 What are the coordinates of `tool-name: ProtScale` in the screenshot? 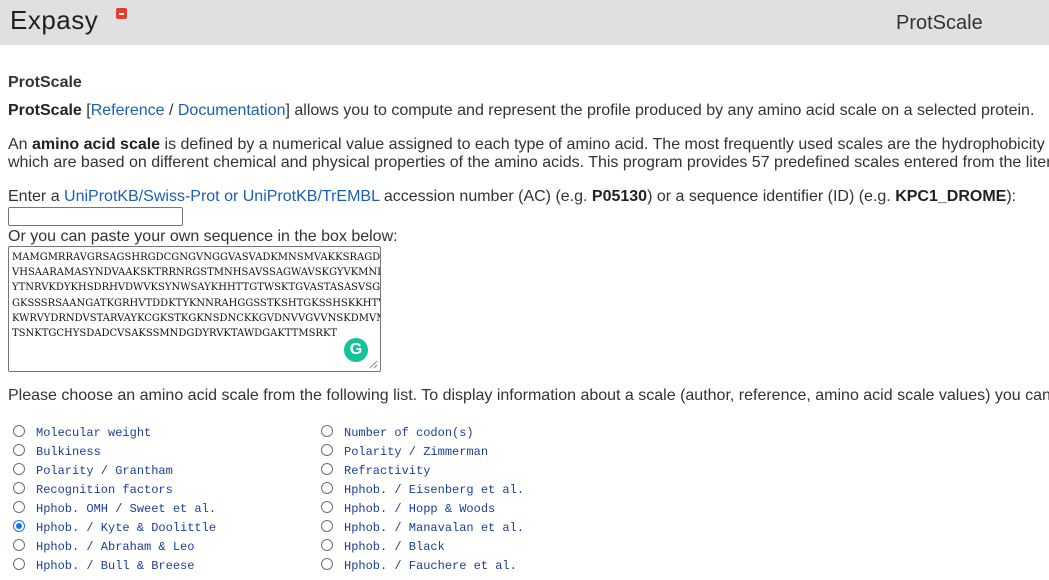 It's located at (45, 110).